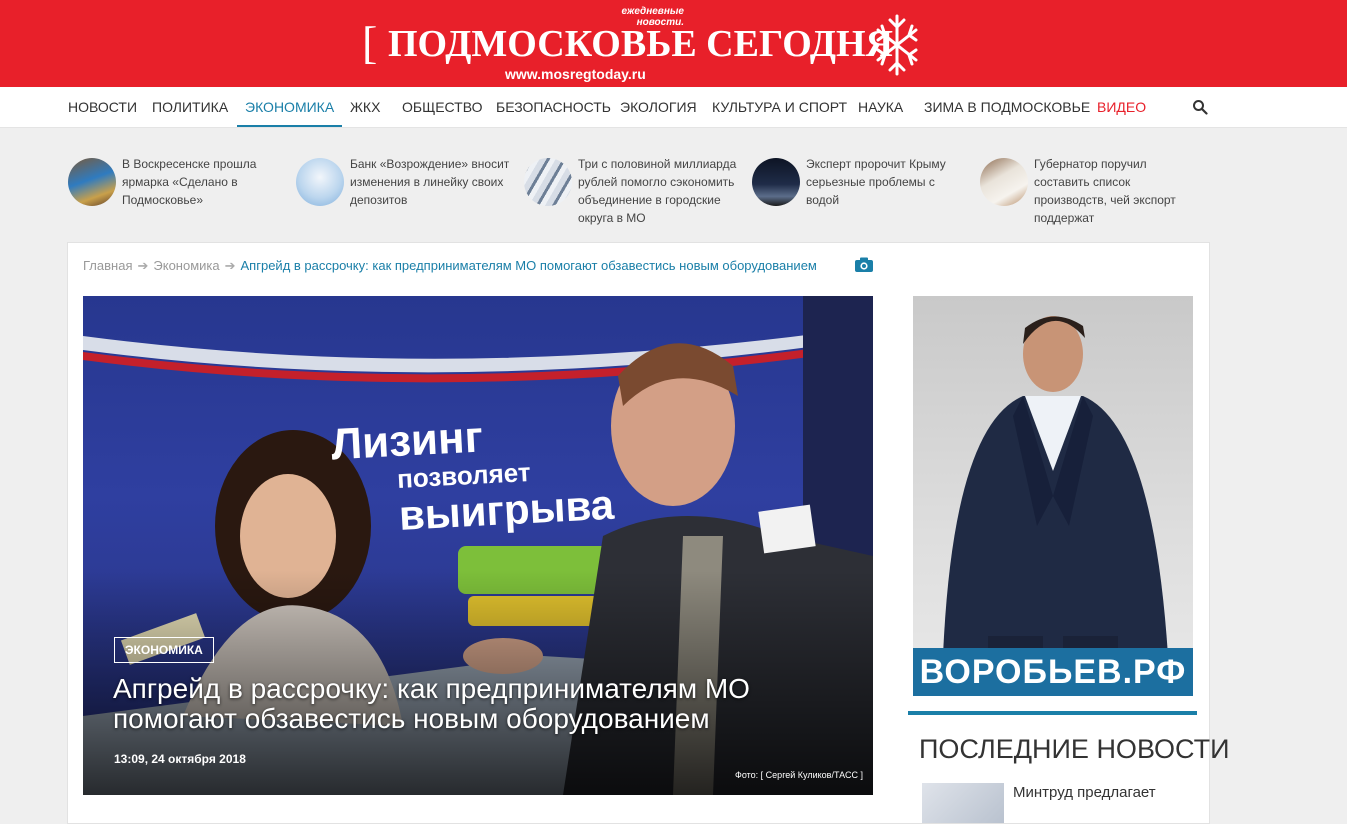 The image size is (1347, 824). Describe the element at coordinates (880, 107) in the screenshot. I see `nav-item-science: НАУКА` at that location.